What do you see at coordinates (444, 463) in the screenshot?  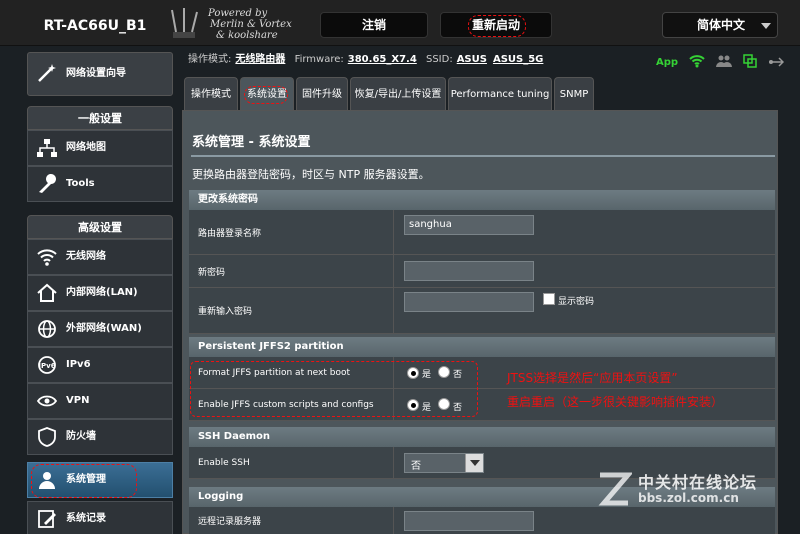 I see `enable-ssh-select: 否` at bounding box center [444, 463].